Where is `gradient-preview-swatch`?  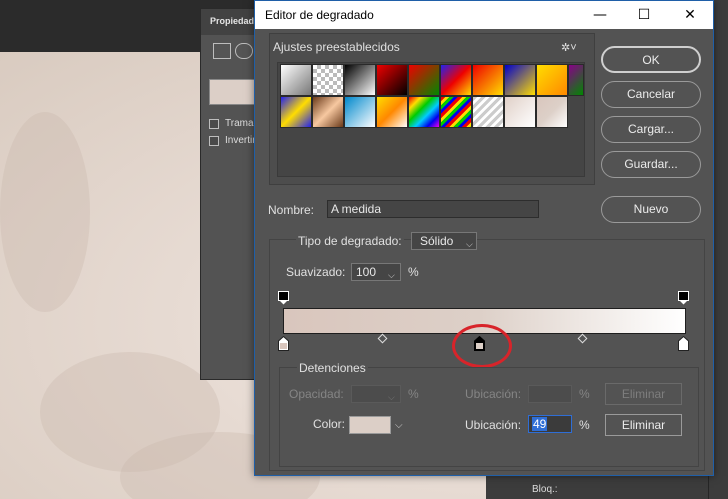
gradient-preview-swatch is located at coordinates (234, 92).